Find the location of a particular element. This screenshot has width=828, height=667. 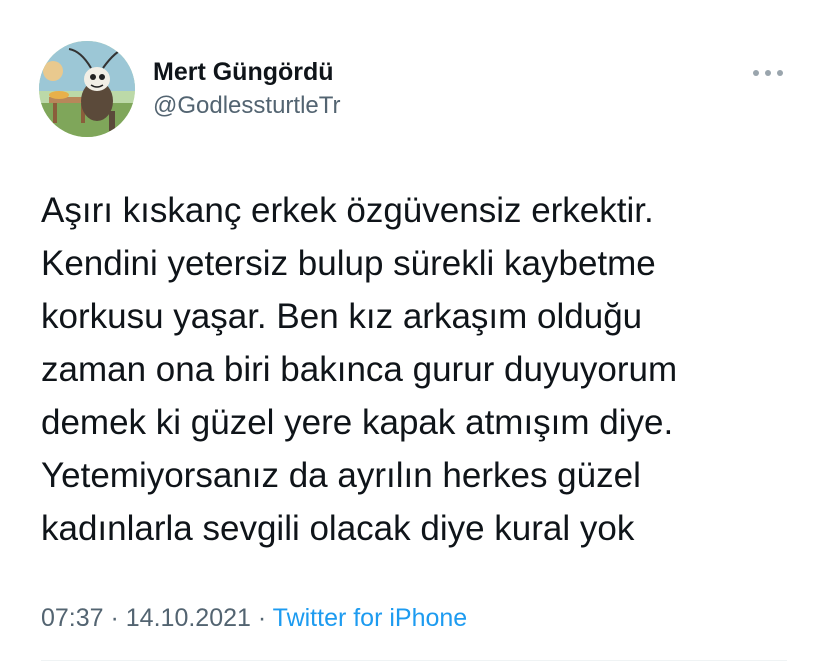

tweet-date: 14.10.2021 is located at coordinates (188, 618).